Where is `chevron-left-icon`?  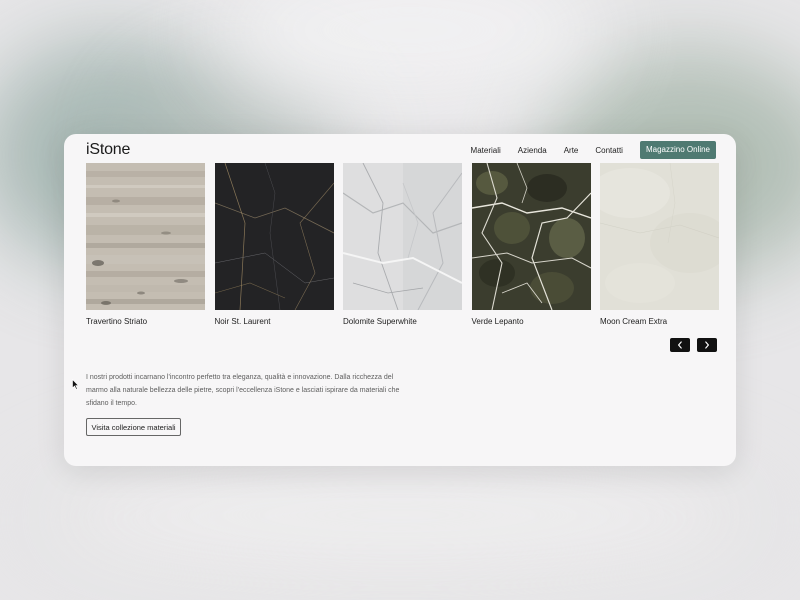 chevron-left-icon is located at coordinates (680, 345).